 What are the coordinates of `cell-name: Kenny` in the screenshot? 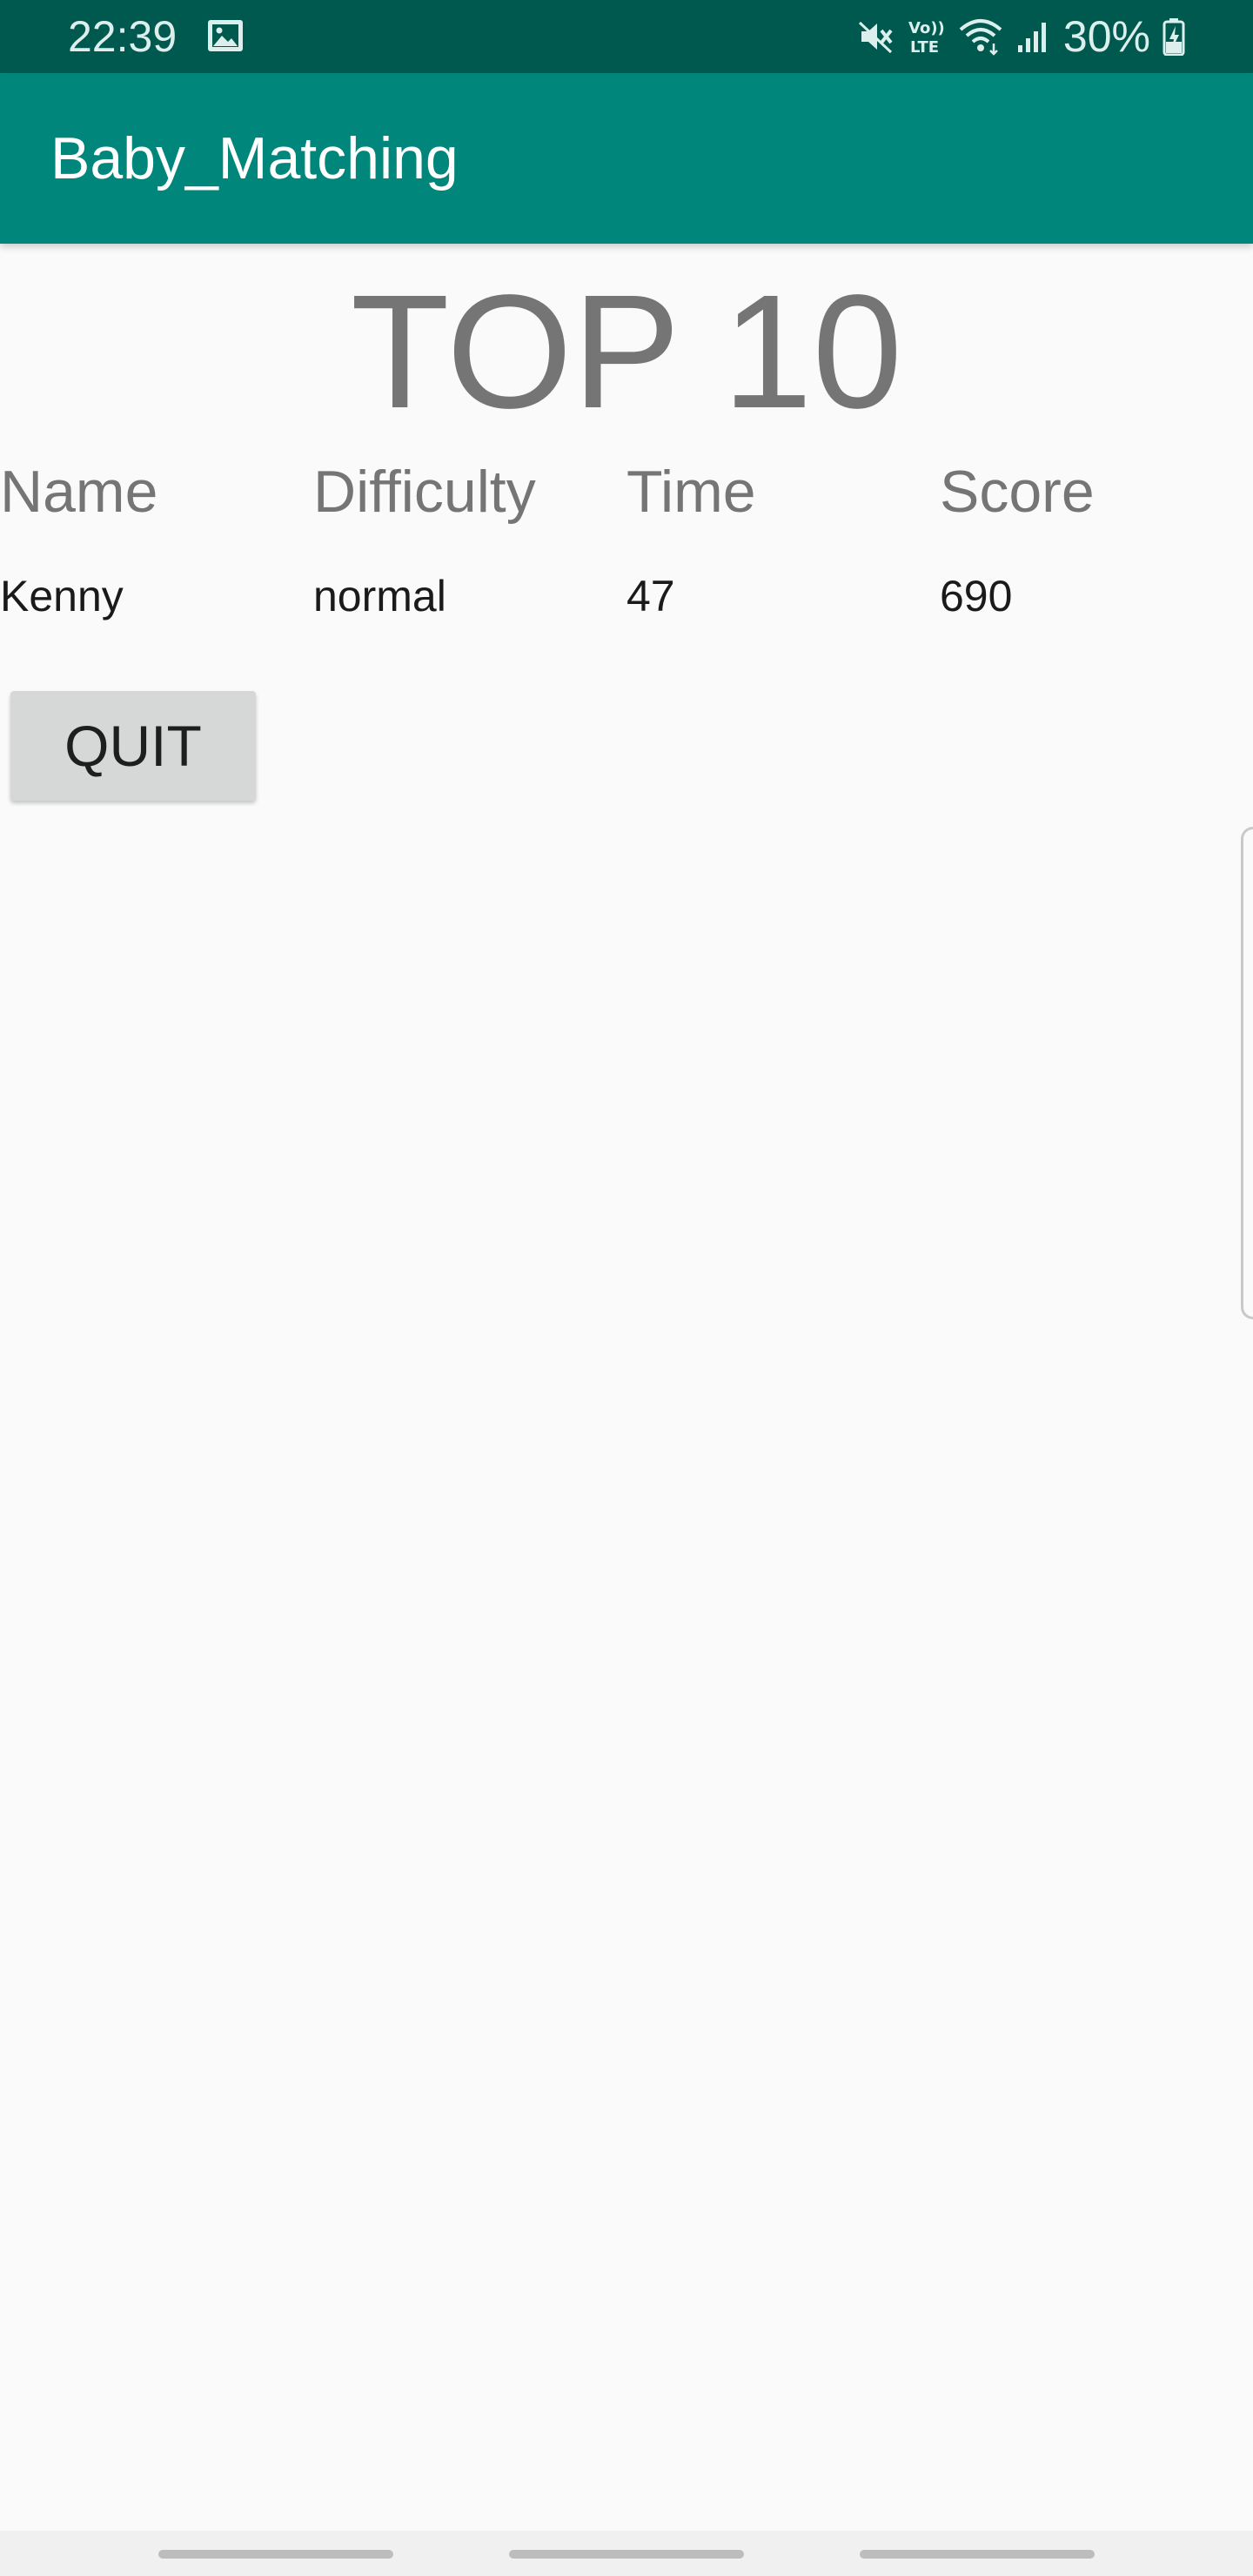 It's located at (62, 597).